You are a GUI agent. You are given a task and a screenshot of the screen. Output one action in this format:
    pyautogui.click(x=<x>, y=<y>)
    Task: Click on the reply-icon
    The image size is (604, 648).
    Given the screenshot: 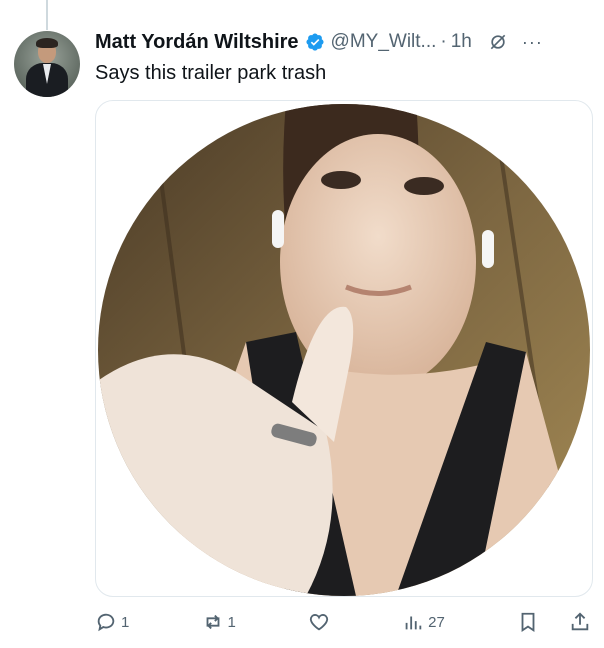 What is the action you would take?
    pyautogui.click(x=106, y=622)
    